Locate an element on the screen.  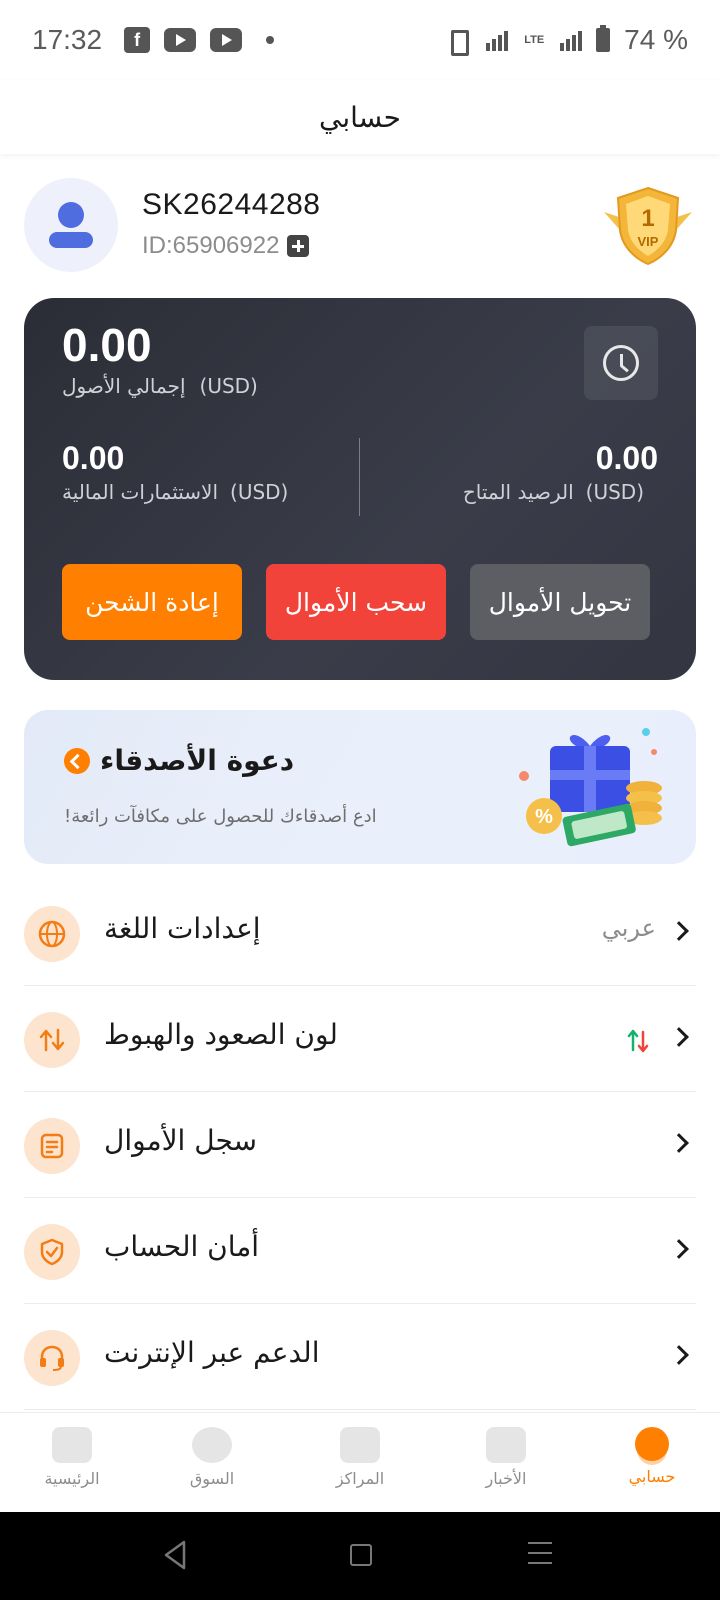
headset-icon is located at coordinates (52, 1358).